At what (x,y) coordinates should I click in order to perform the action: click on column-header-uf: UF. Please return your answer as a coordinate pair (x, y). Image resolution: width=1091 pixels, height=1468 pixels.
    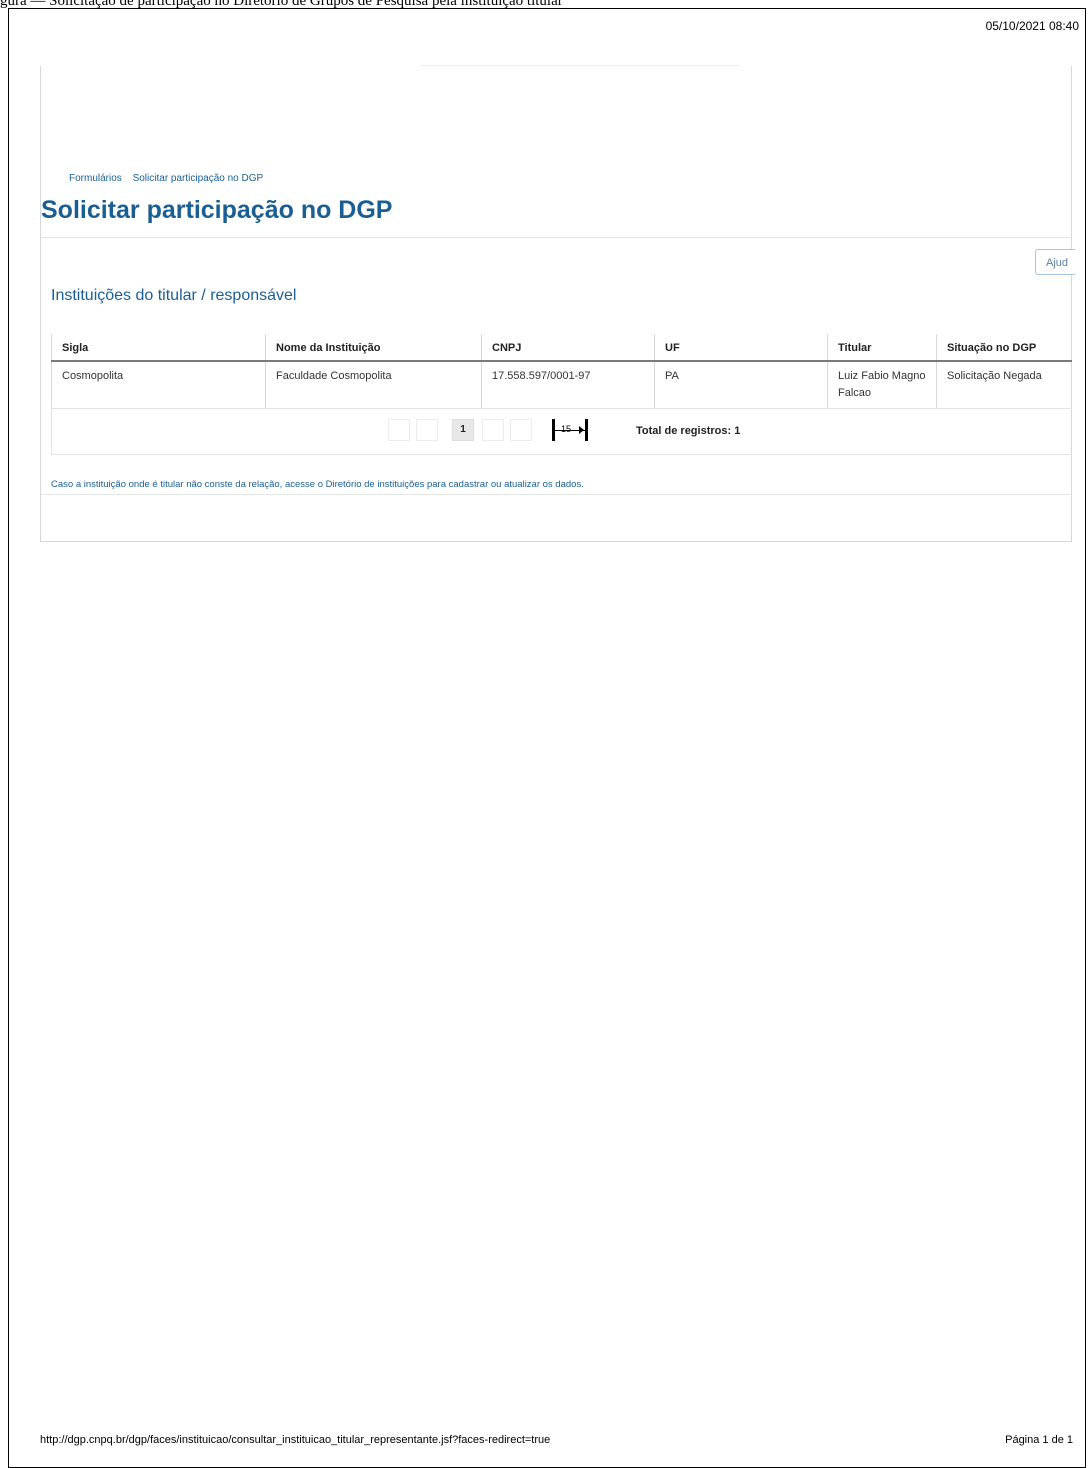
    Looking at the image, I should click on (741, 348).